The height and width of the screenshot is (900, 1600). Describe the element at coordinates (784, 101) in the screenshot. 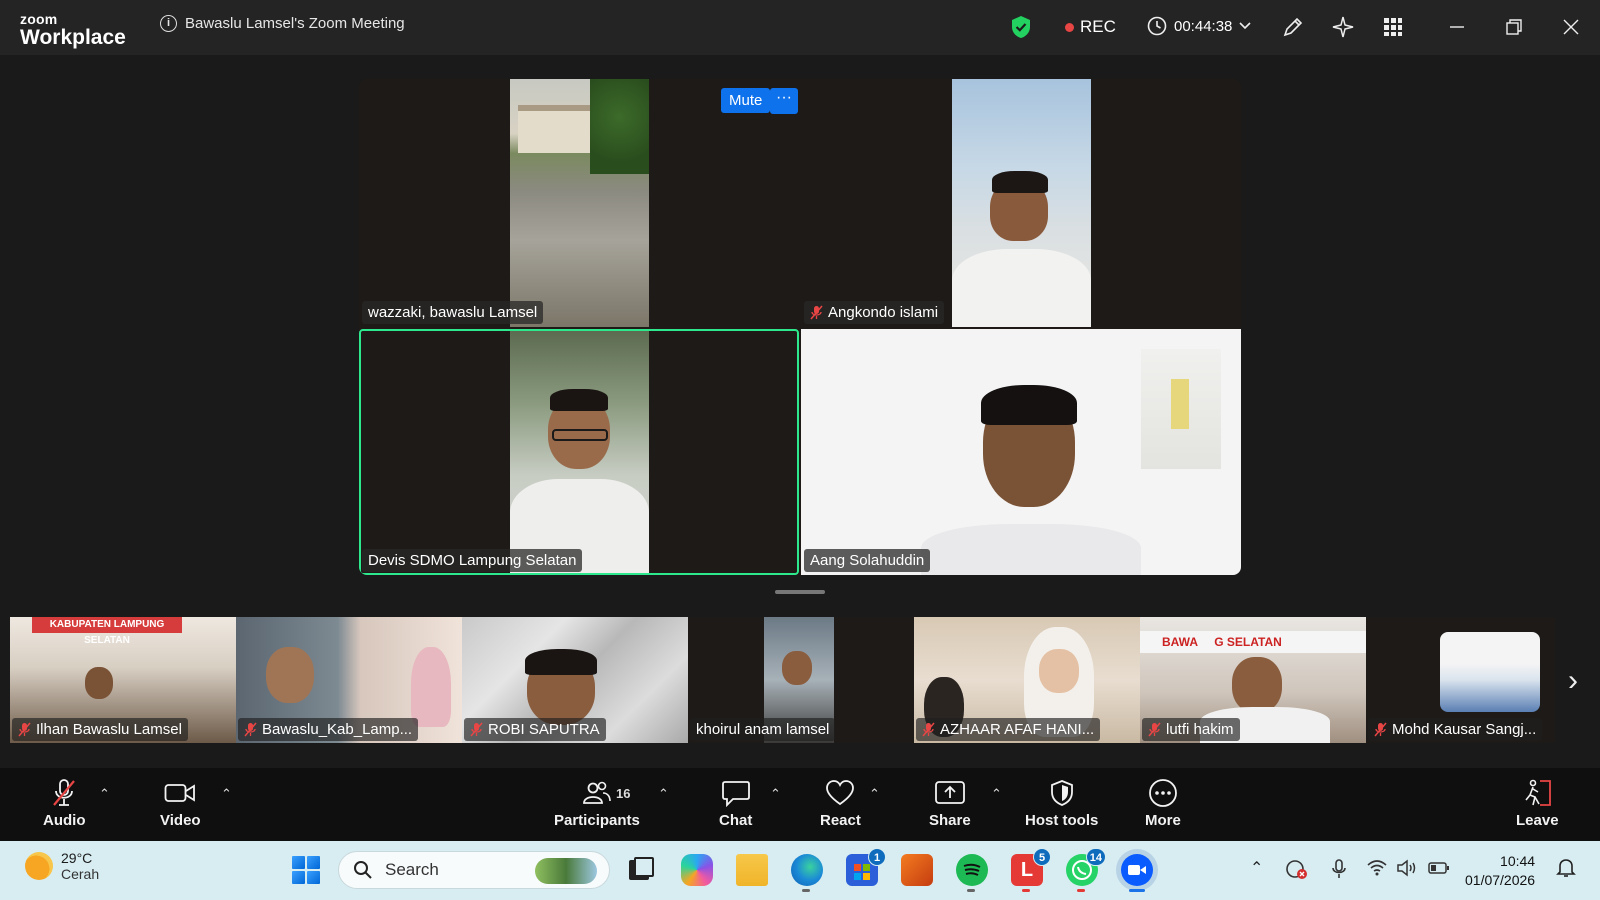

I see `participant-more-button: ···` at that location.